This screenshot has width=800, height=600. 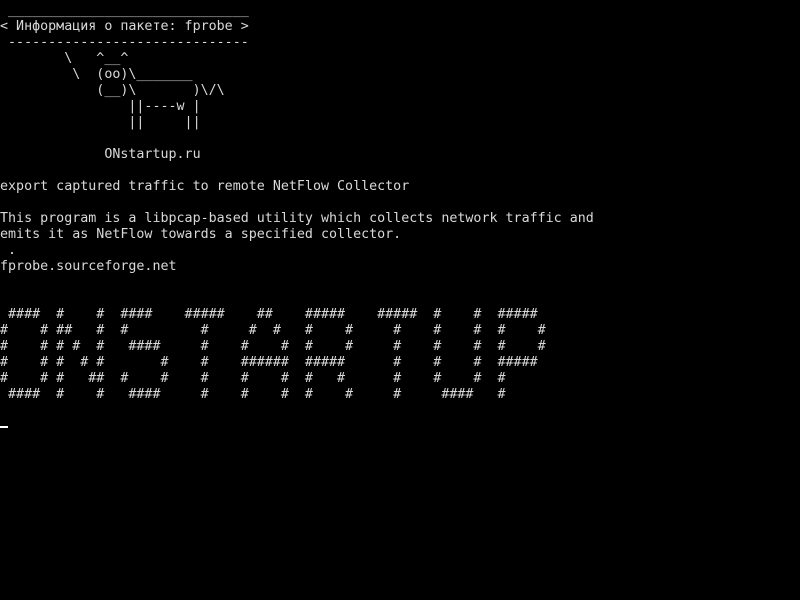 I want to click on ascii-banner-line: # # # # # #### # # # # # # # # # #, so click(x=273, y=346).